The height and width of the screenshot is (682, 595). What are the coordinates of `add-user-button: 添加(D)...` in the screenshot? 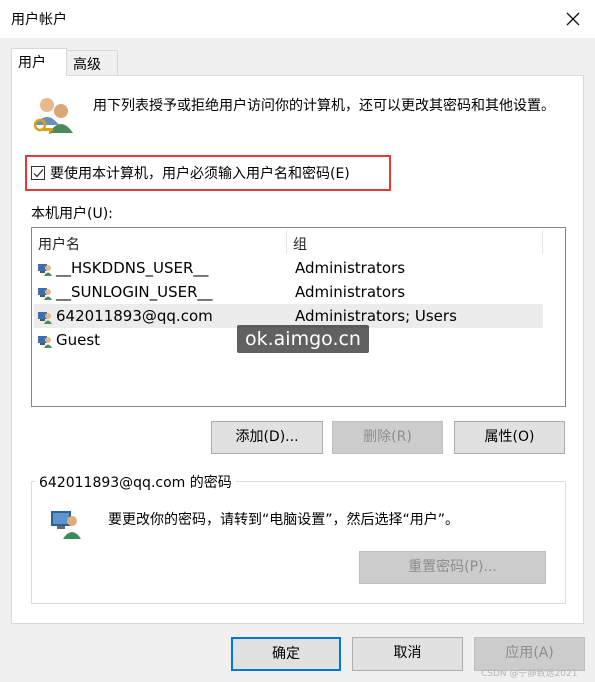 It's located at (267, 437).